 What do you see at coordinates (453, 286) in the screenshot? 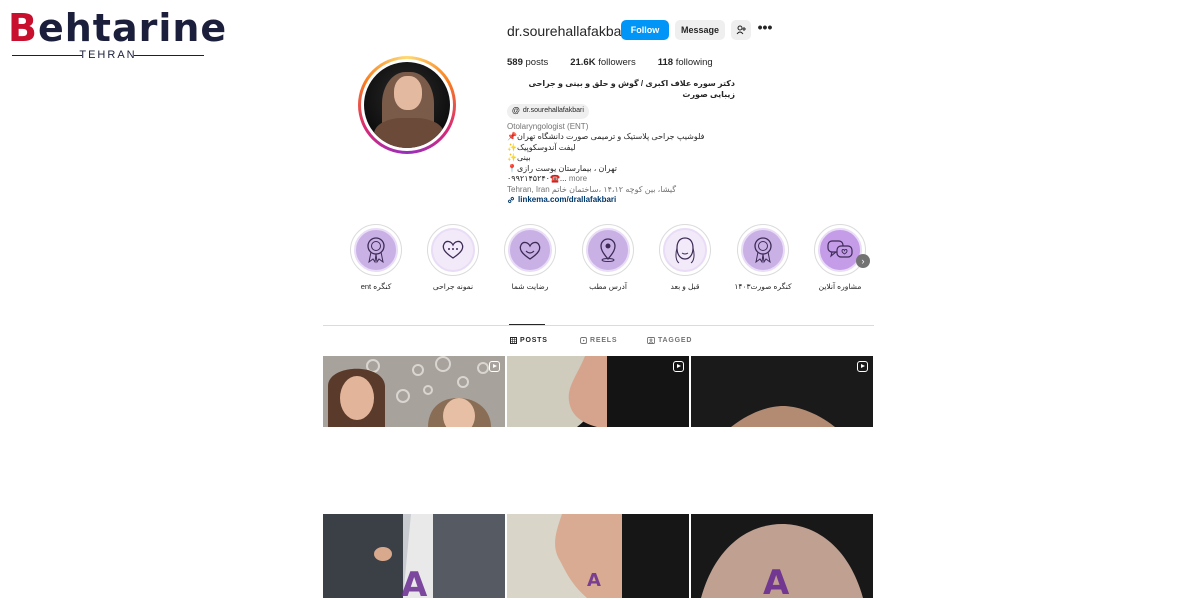
I see `highlight-label: نمونه جراحی` at bounding box center [453, 286].